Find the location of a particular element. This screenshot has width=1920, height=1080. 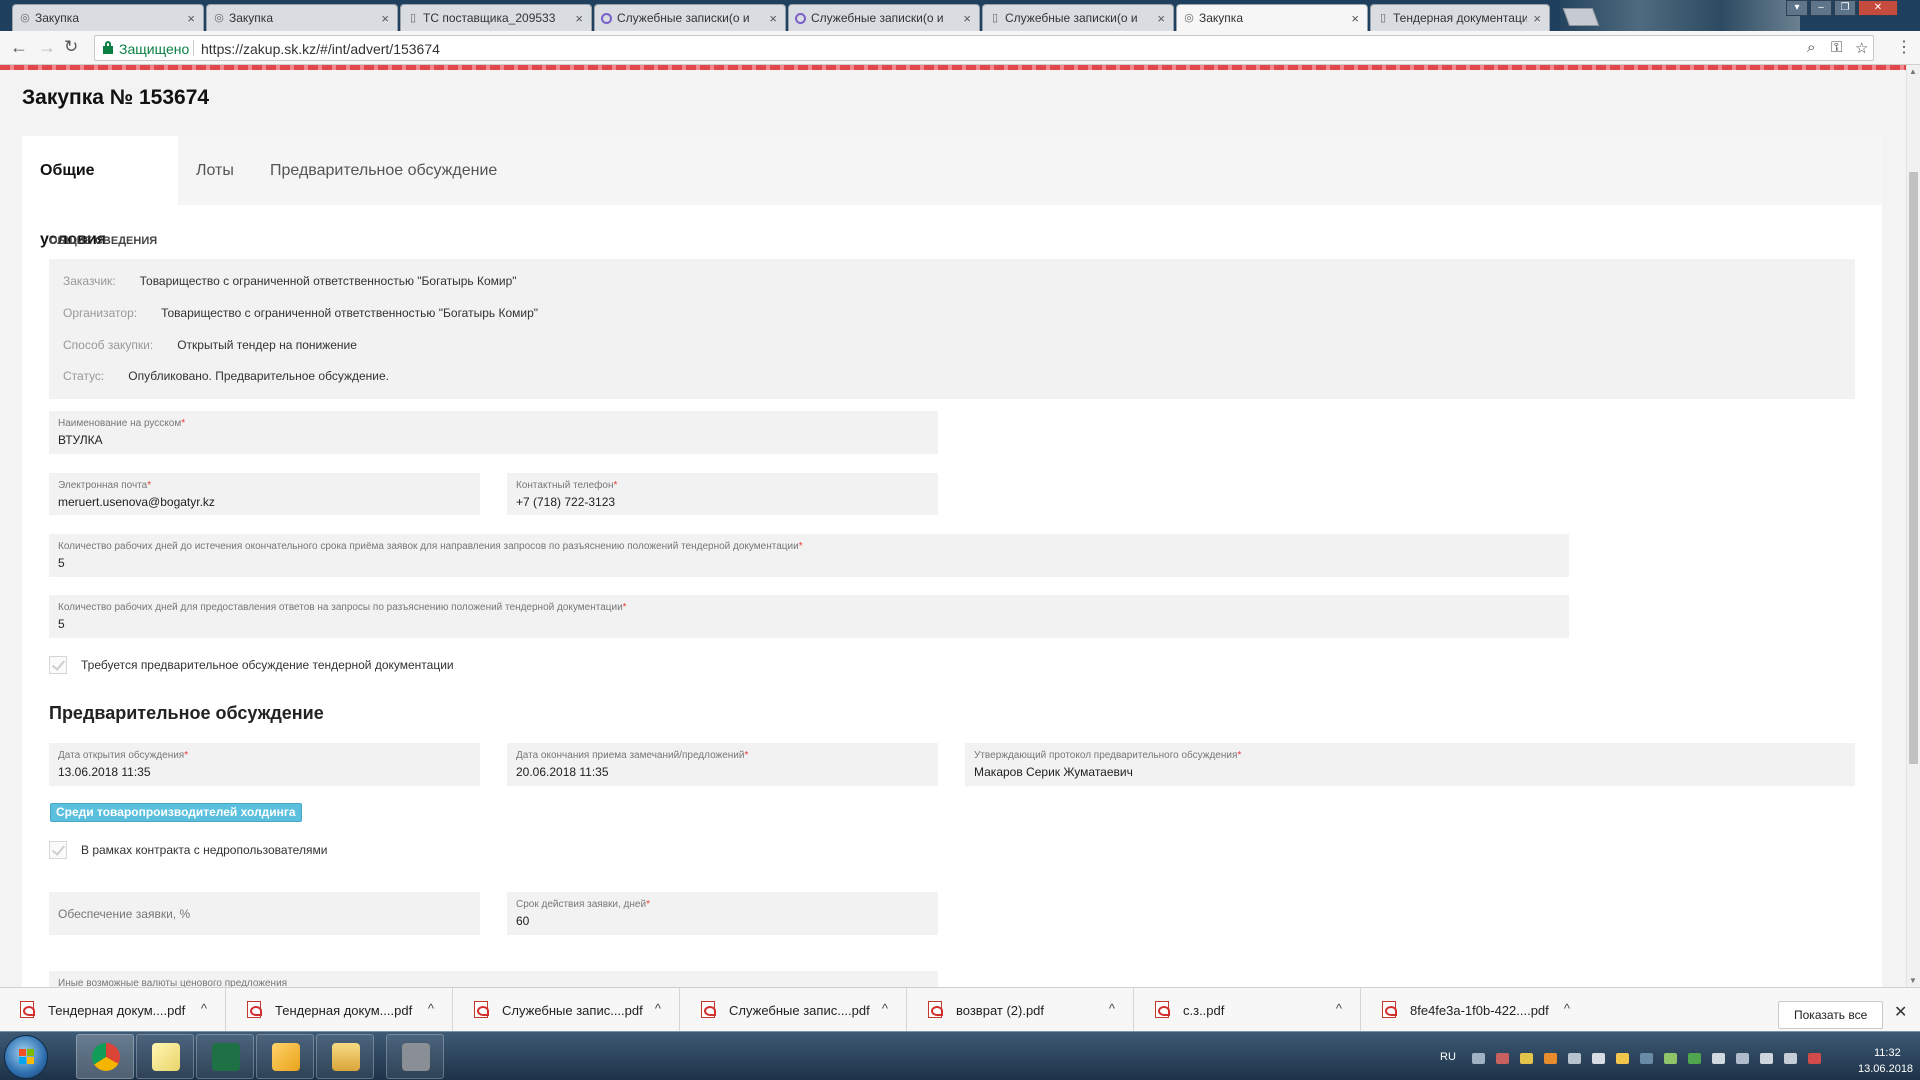

download-item: с.з..pdf ^ is located at coordinates (1248, 1010).